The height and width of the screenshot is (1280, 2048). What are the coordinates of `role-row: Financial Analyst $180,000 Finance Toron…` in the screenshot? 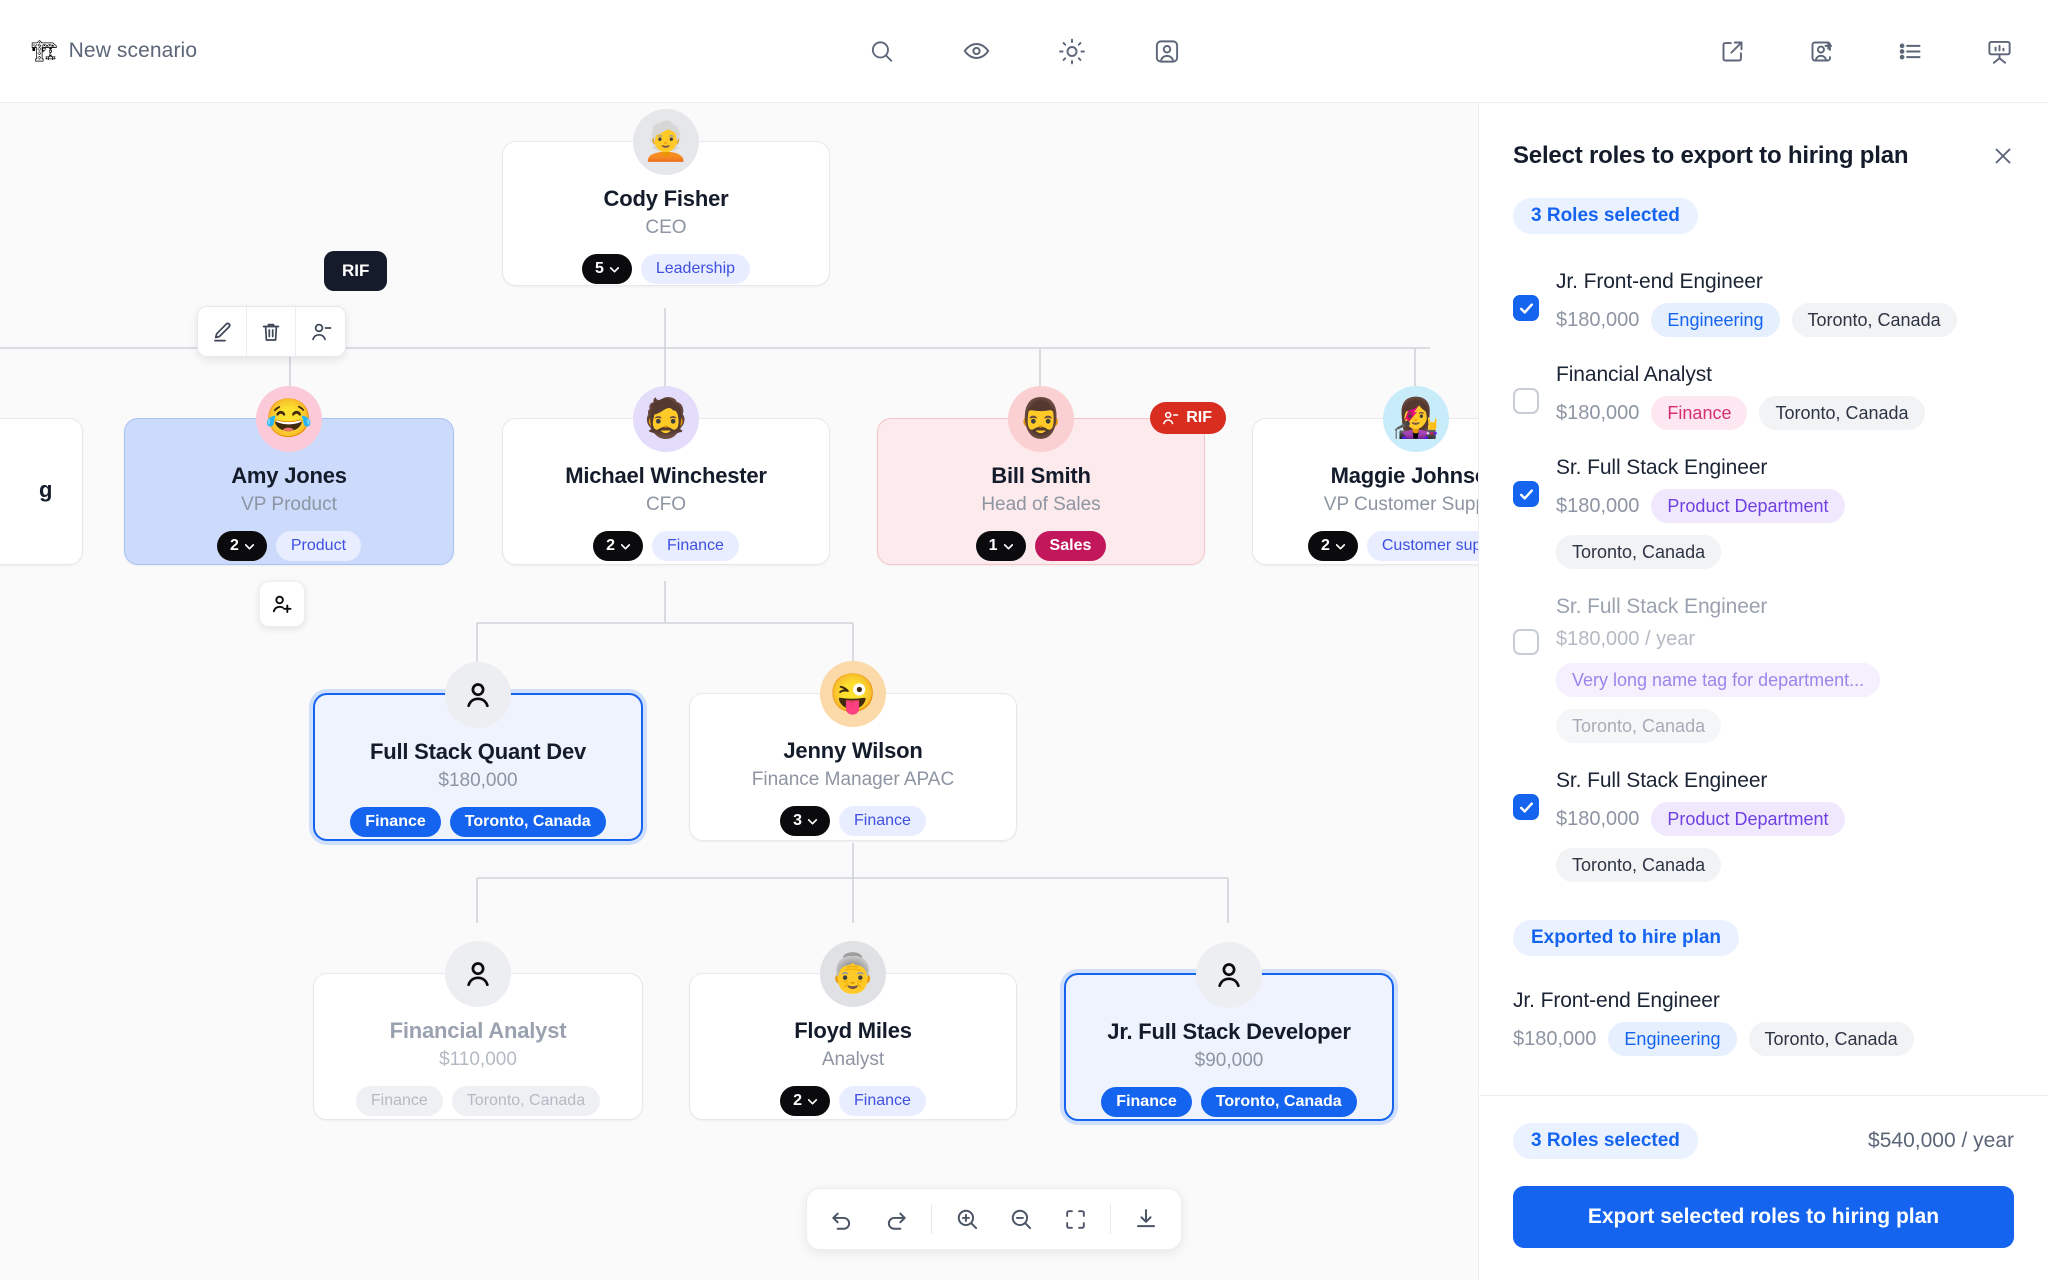 It's located at (1763, 396).